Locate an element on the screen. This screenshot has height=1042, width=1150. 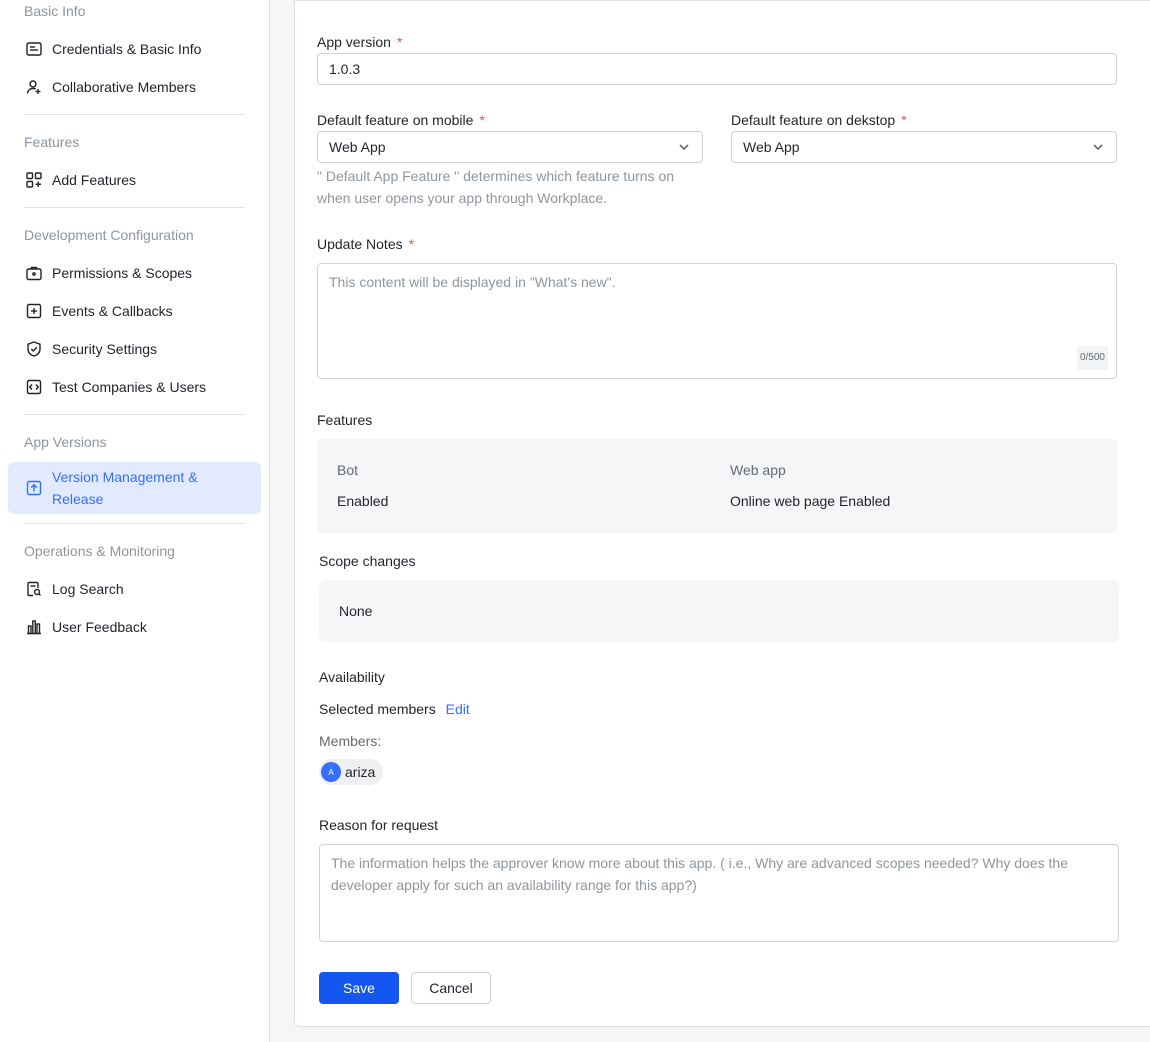
availability-title: Availability is located at coordinates (352, 677).